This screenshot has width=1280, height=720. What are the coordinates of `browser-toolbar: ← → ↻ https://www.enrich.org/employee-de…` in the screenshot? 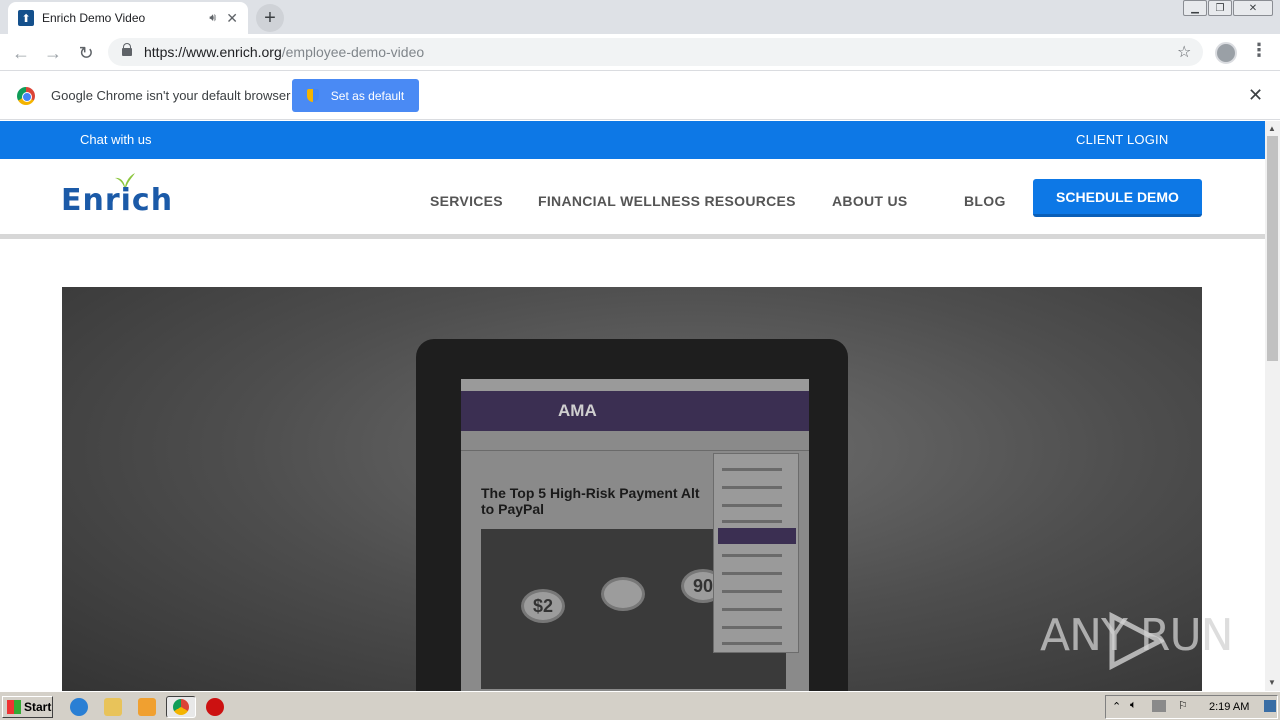 It's located at (640, 52).